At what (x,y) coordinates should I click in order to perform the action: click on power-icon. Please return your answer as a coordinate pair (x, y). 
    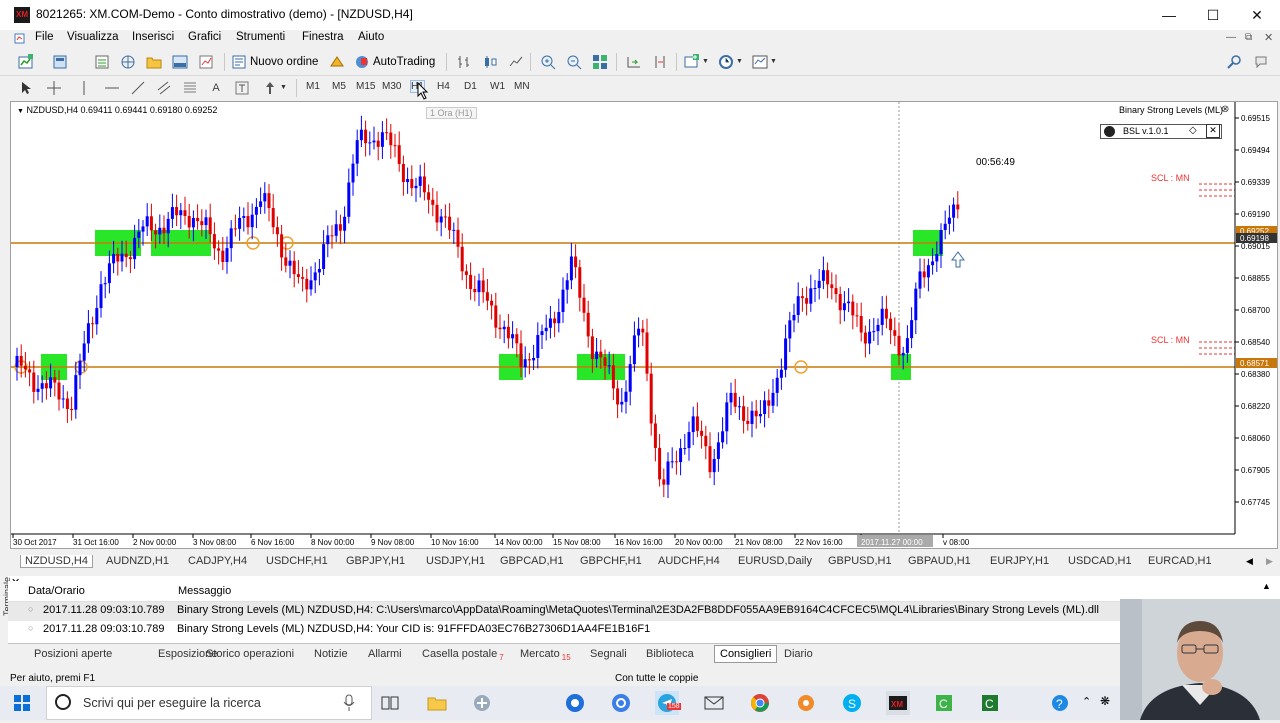
    Looking at the image, I should click on (1109, 131).